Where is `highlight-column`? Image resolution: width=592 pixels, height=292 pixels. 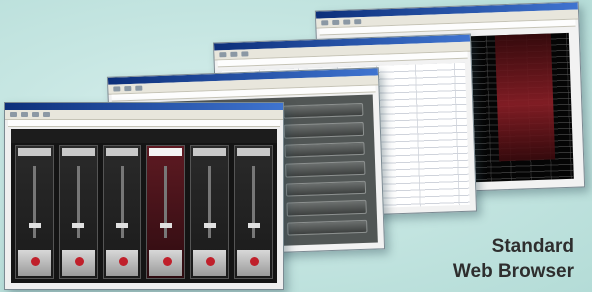
highlight-column is located at coordinates (525, 97).